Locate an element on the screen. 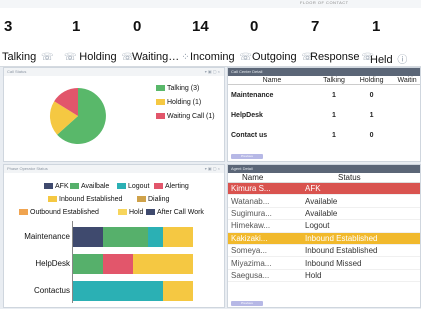  bar-segment-afk is located at coordinates (88, 237).